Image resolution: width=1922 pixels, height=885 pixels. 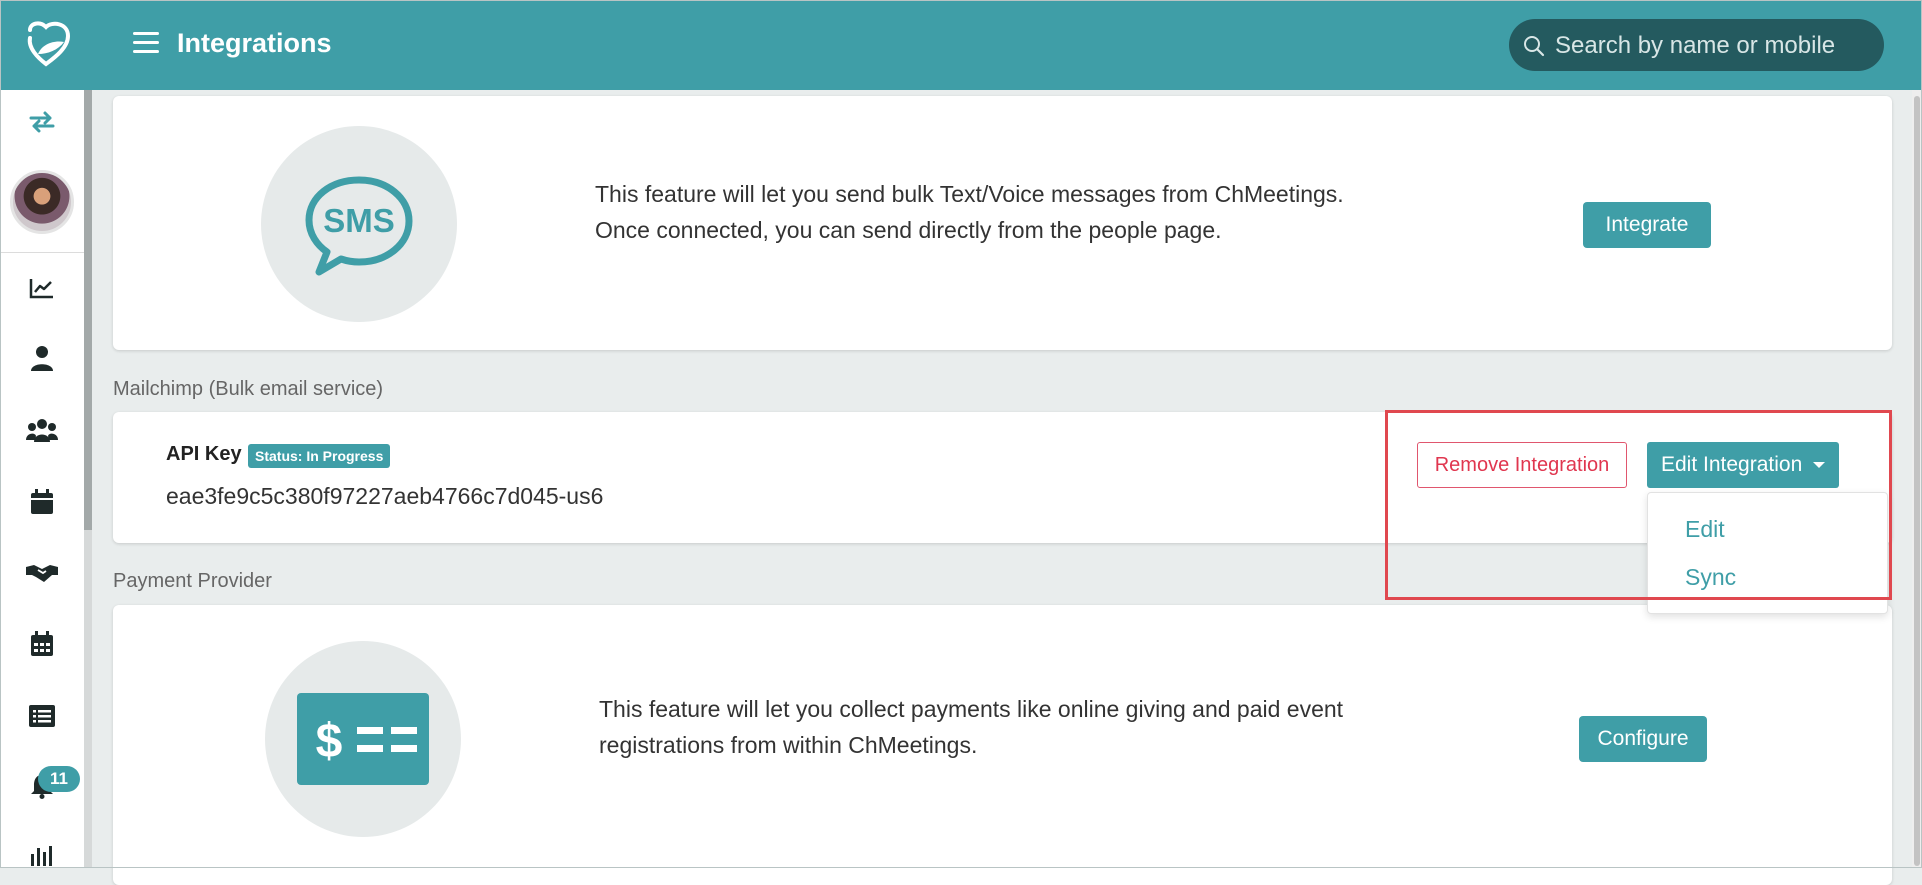 What do you see at coordinates (42, 856) in the screenshot?
I see `bar-chart-icon` at bounding box center [42, 856].